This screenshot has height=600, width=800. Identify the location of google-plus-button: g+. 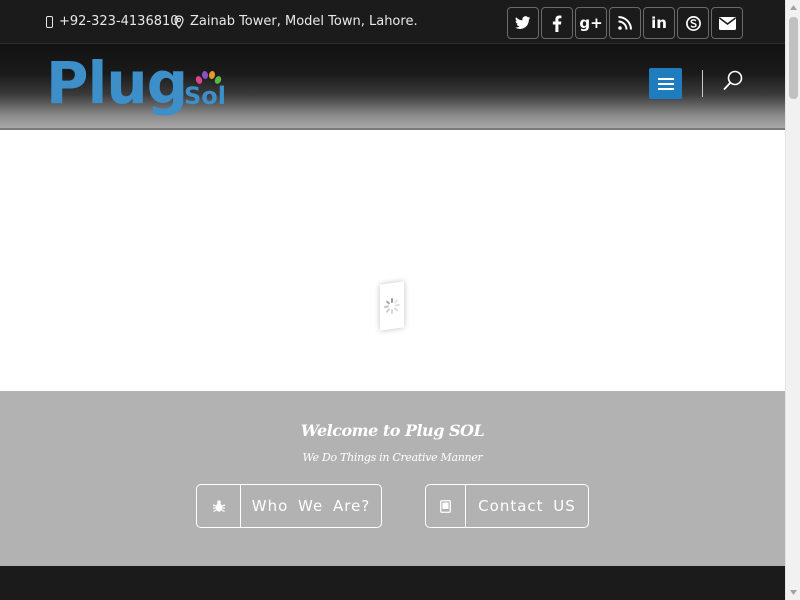
(591, 23).